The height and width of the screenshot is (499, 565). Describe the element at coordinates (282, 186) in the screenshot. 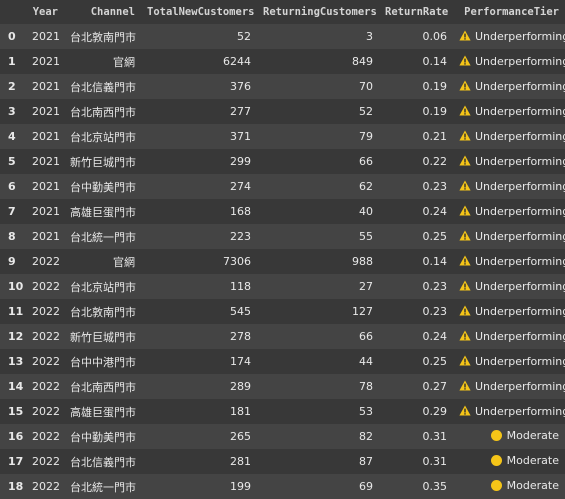

I see `table-row: 6 2021 台中勤美門市 274 62 0.23 Underperforming` at that location.